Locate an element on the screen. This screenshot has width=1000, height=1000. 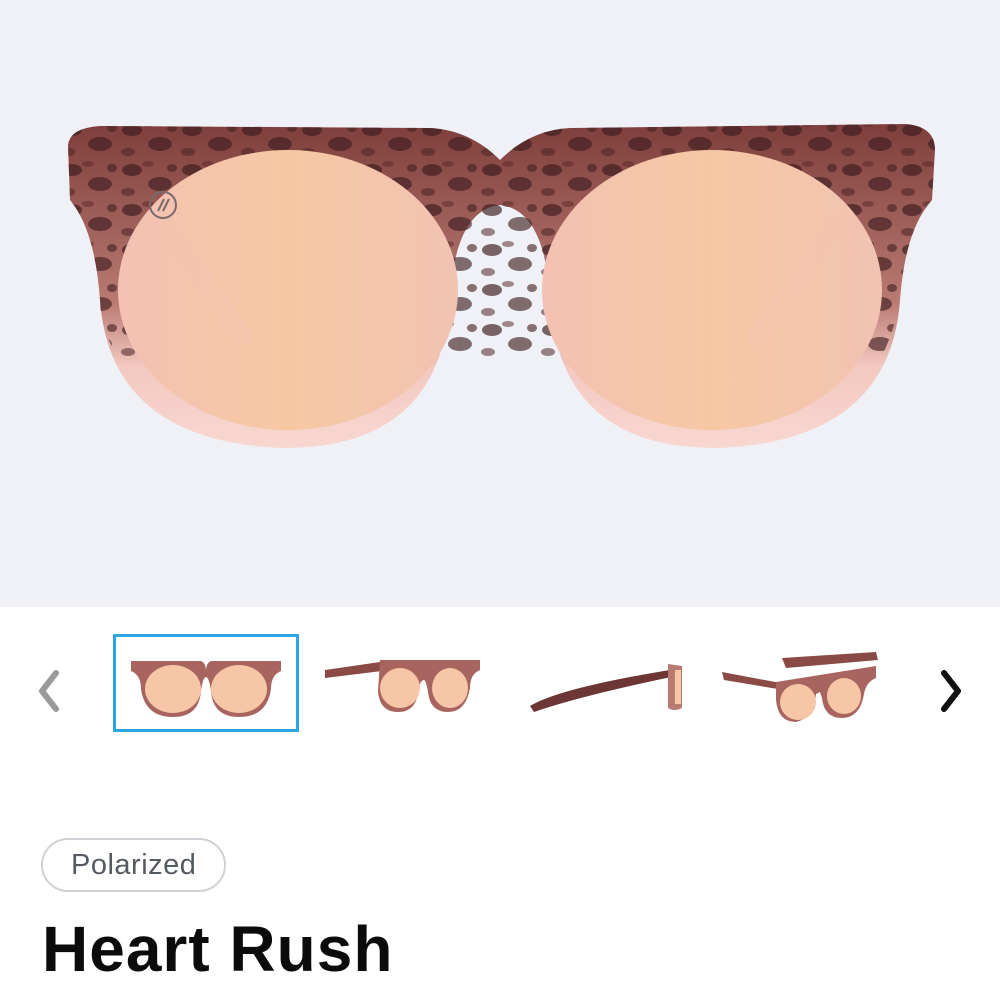
chevron-right-icon is located at coordinates (951, 691).